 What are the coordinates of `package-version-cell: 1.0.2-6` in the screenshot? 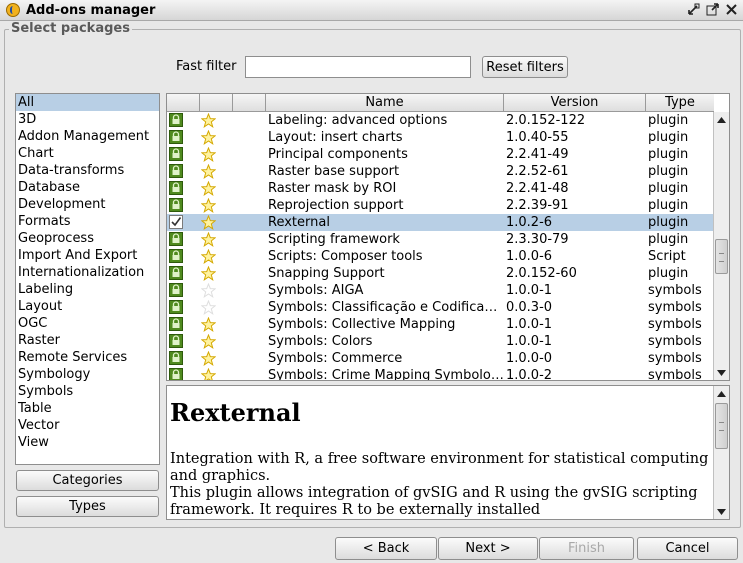 It's located at (529, 222).